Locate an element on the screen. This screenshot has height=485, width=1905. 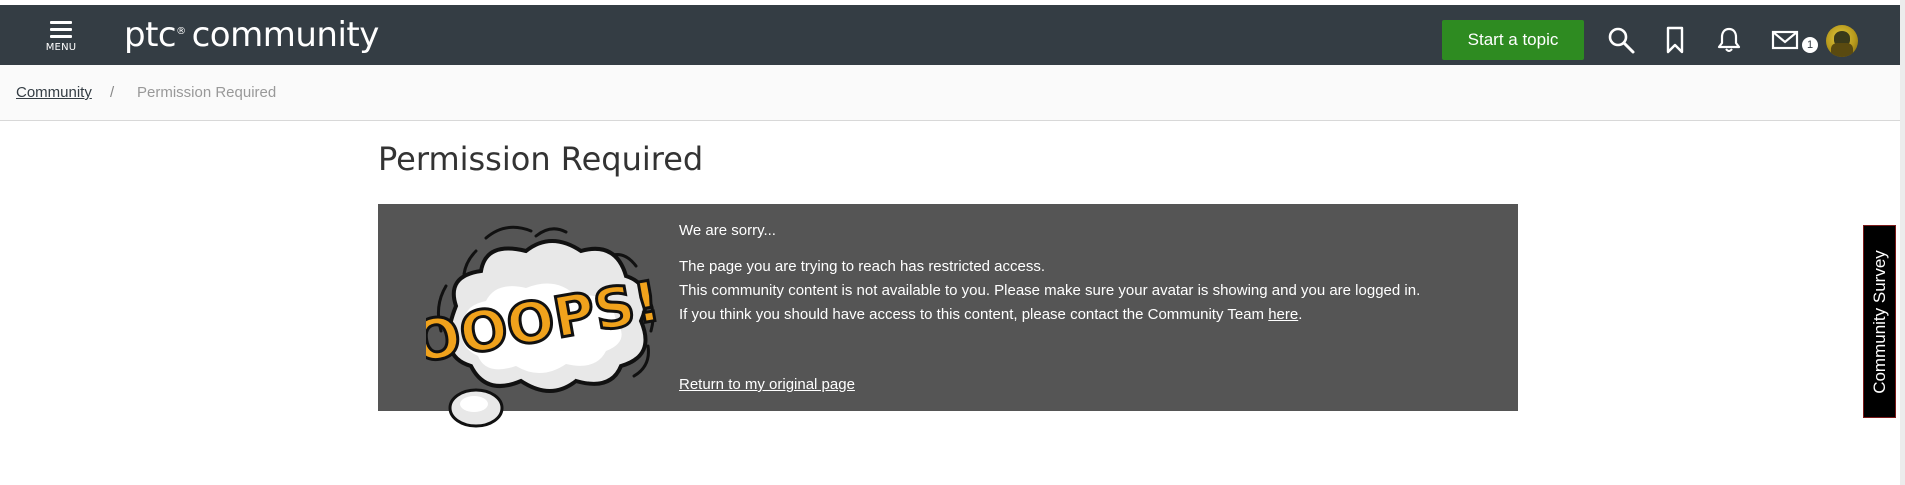
logo-ptc: ptc is located at coordinates (150, 35).